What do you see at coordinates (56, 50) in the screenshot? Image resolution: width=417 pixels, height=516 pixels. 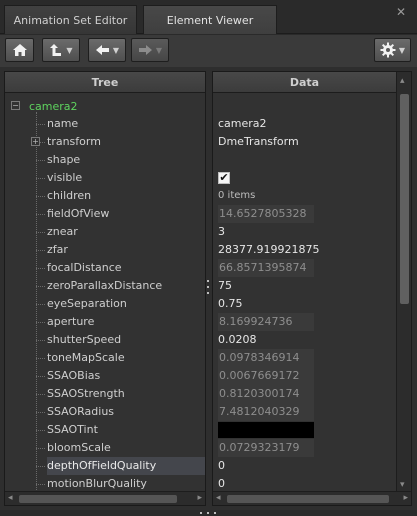 I see `up-arrow-icon` at bounding box center [56, 50].